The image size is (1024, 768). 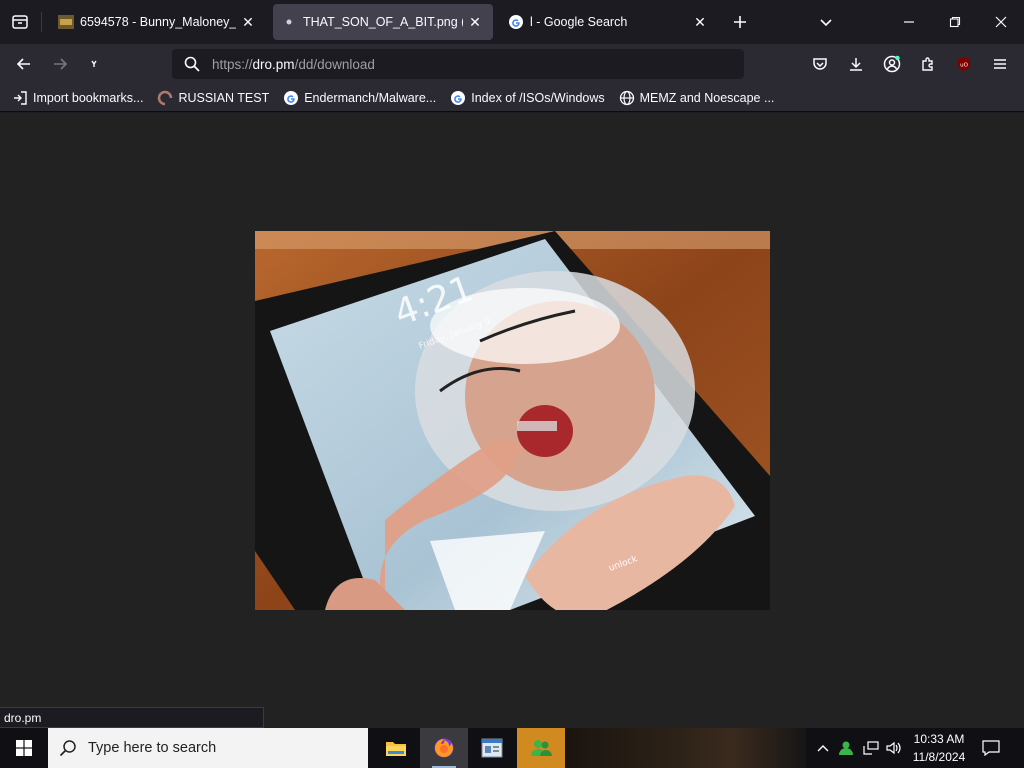 I want to click on start-button, so click(x=24, y=748).